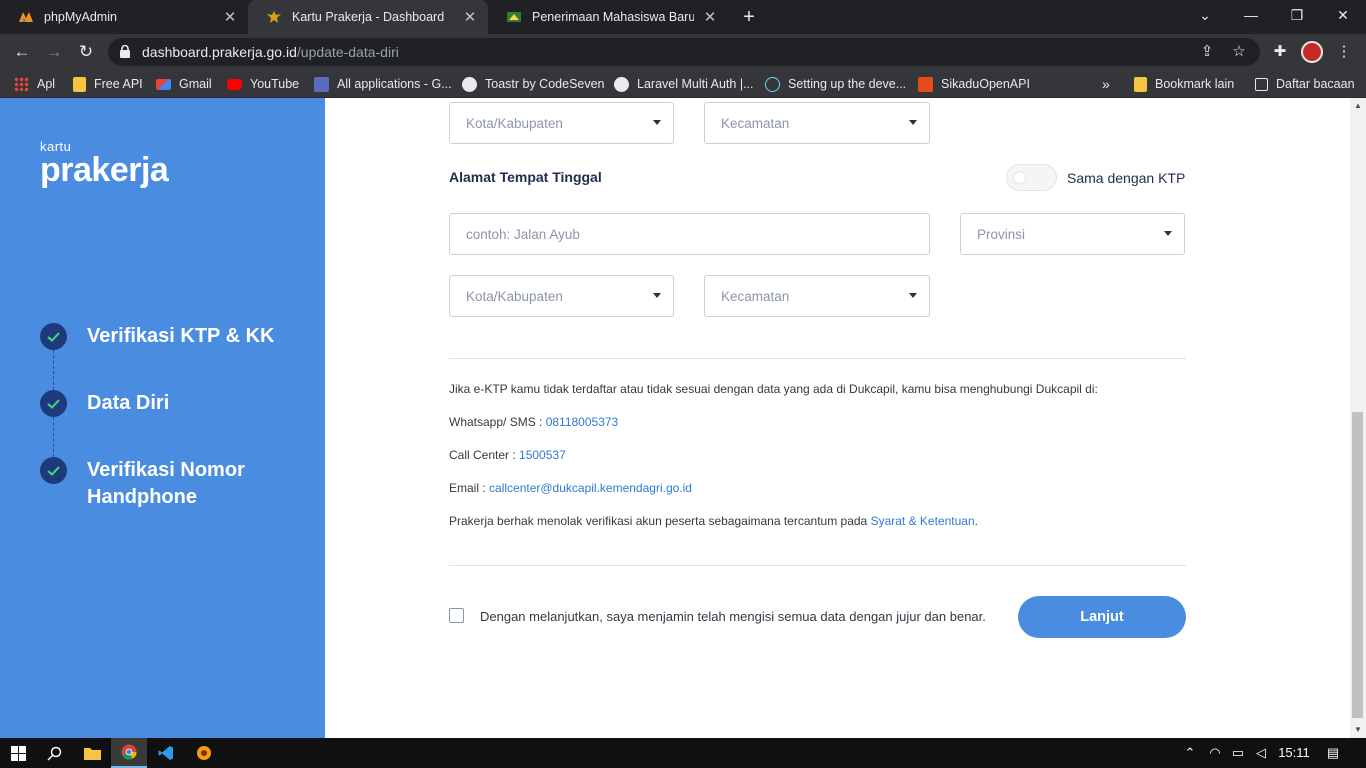 The image size is (1366, 768). Describe the element at coordinates (86, 52) in the screenshot. I see `reload-icon: ↻` at that location.